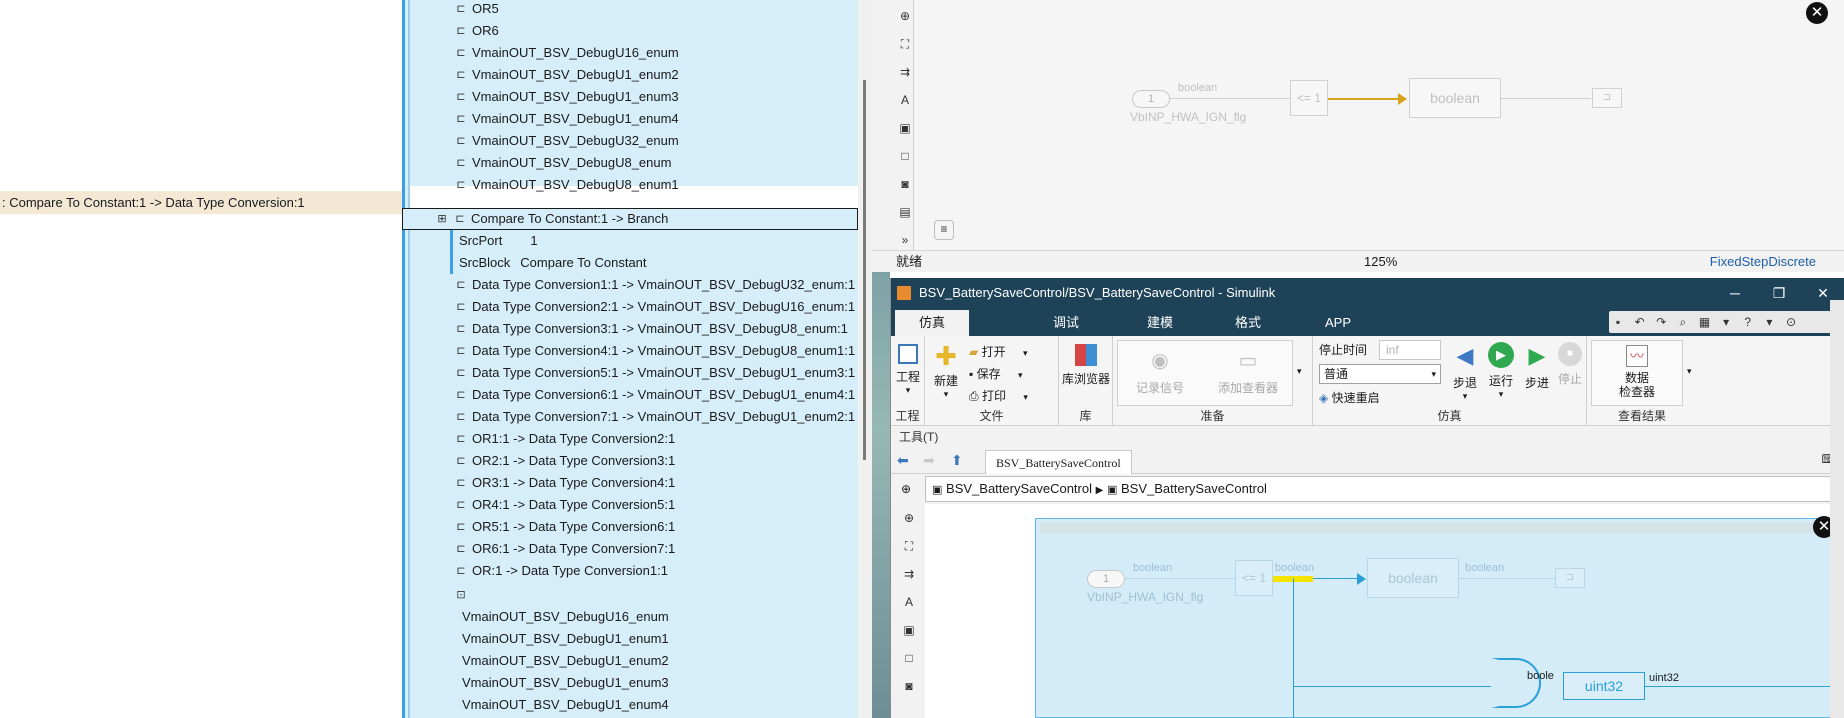  I want to click on database-icon: ≡, so click(944, 230).